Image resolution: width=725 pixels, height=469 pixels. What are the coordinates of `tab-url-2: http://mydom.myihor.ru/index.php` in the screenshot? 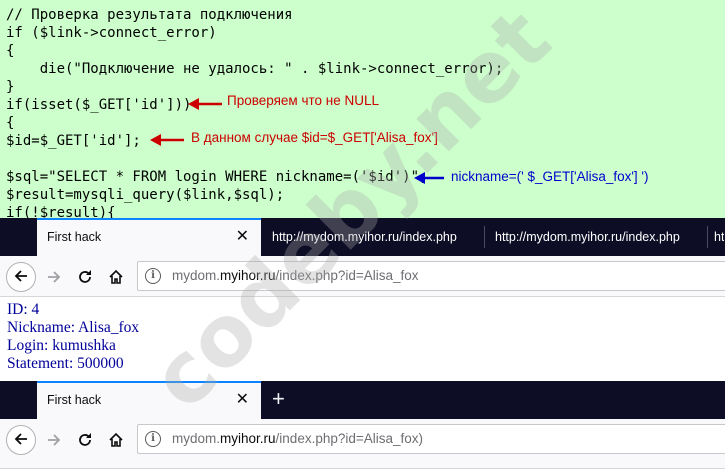 It's located at (596, 237).